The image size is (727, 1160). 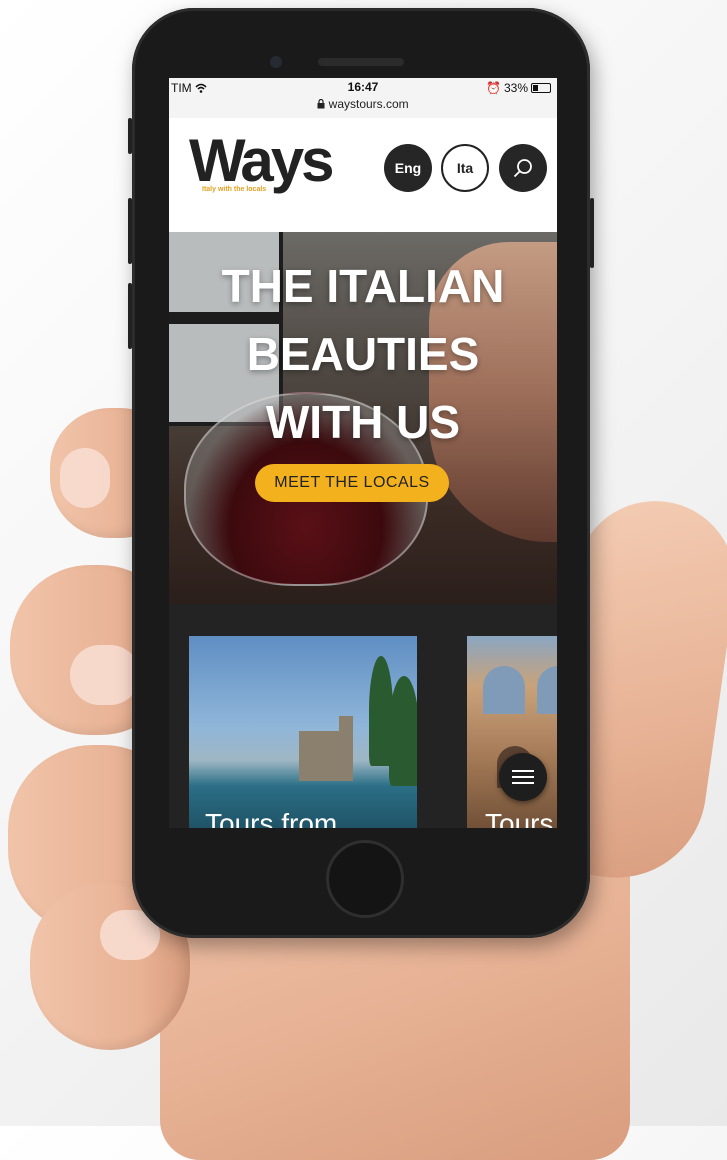 I want to click on site-header: Ways Italy with the locals Eng Ita, so click(x=363, y=175).